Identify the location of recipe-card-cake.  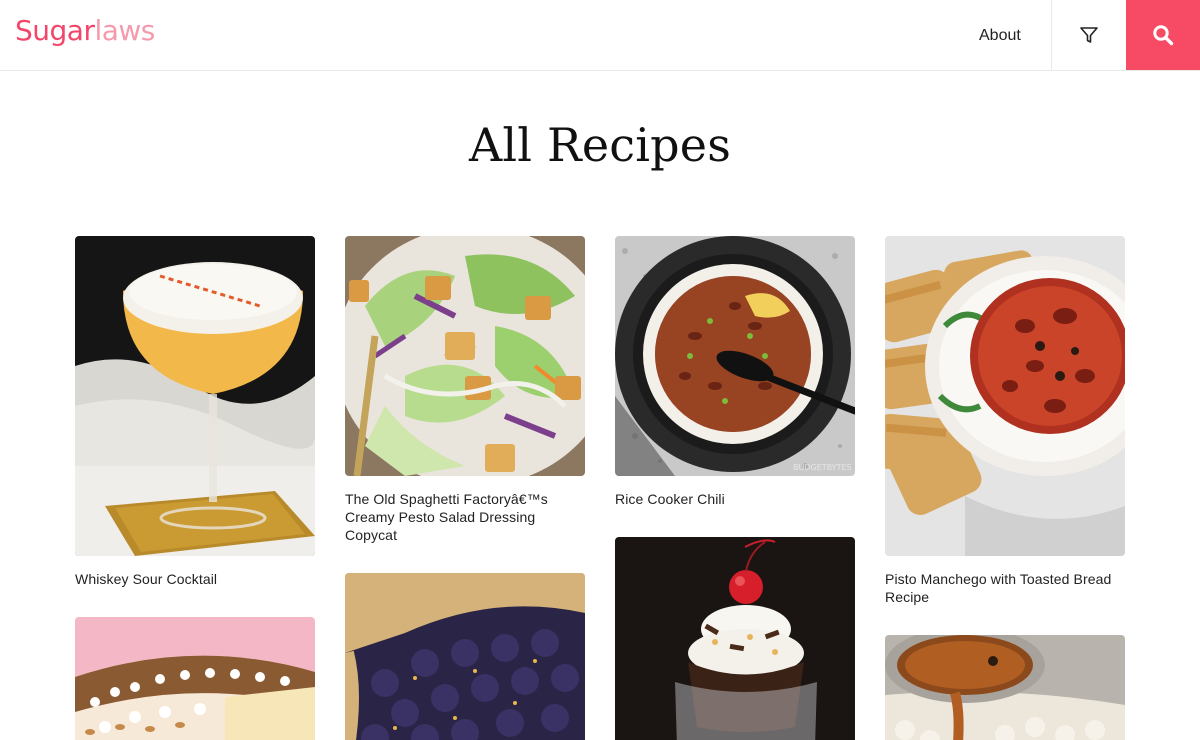
(195, 678).